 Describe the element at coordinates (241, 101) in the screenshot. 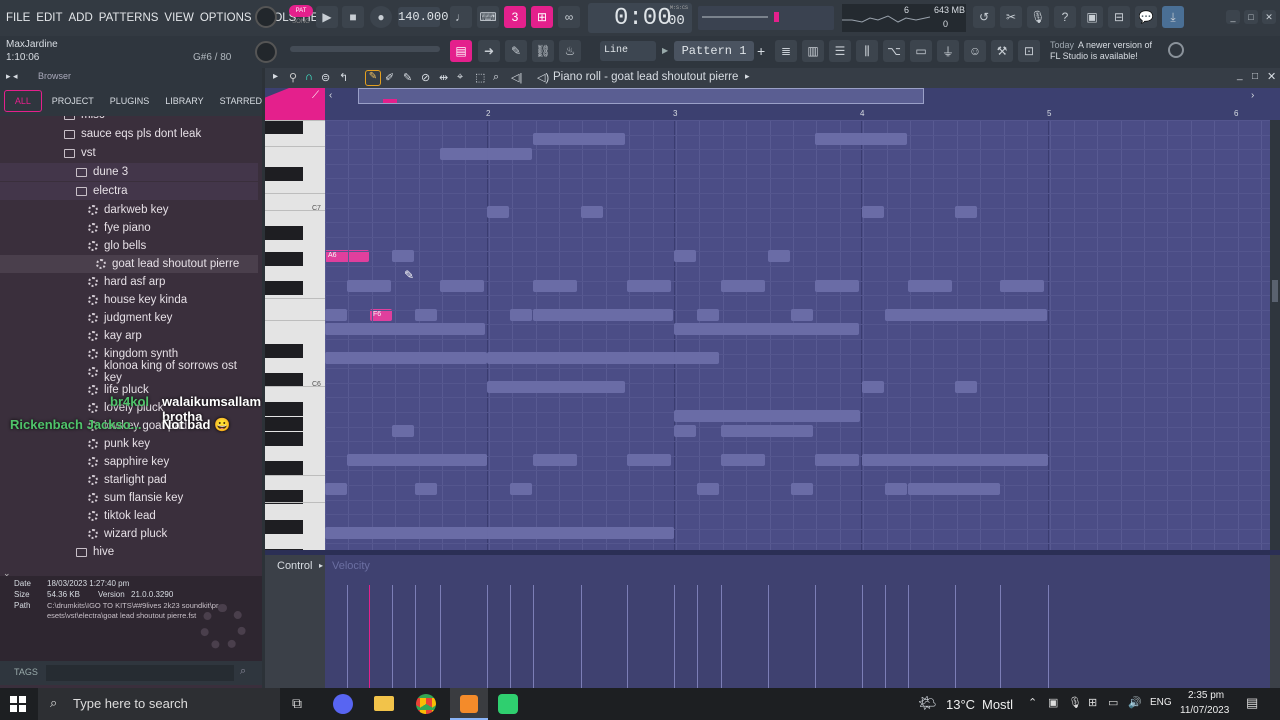

I see `tab-starred: STARRED` at that location.